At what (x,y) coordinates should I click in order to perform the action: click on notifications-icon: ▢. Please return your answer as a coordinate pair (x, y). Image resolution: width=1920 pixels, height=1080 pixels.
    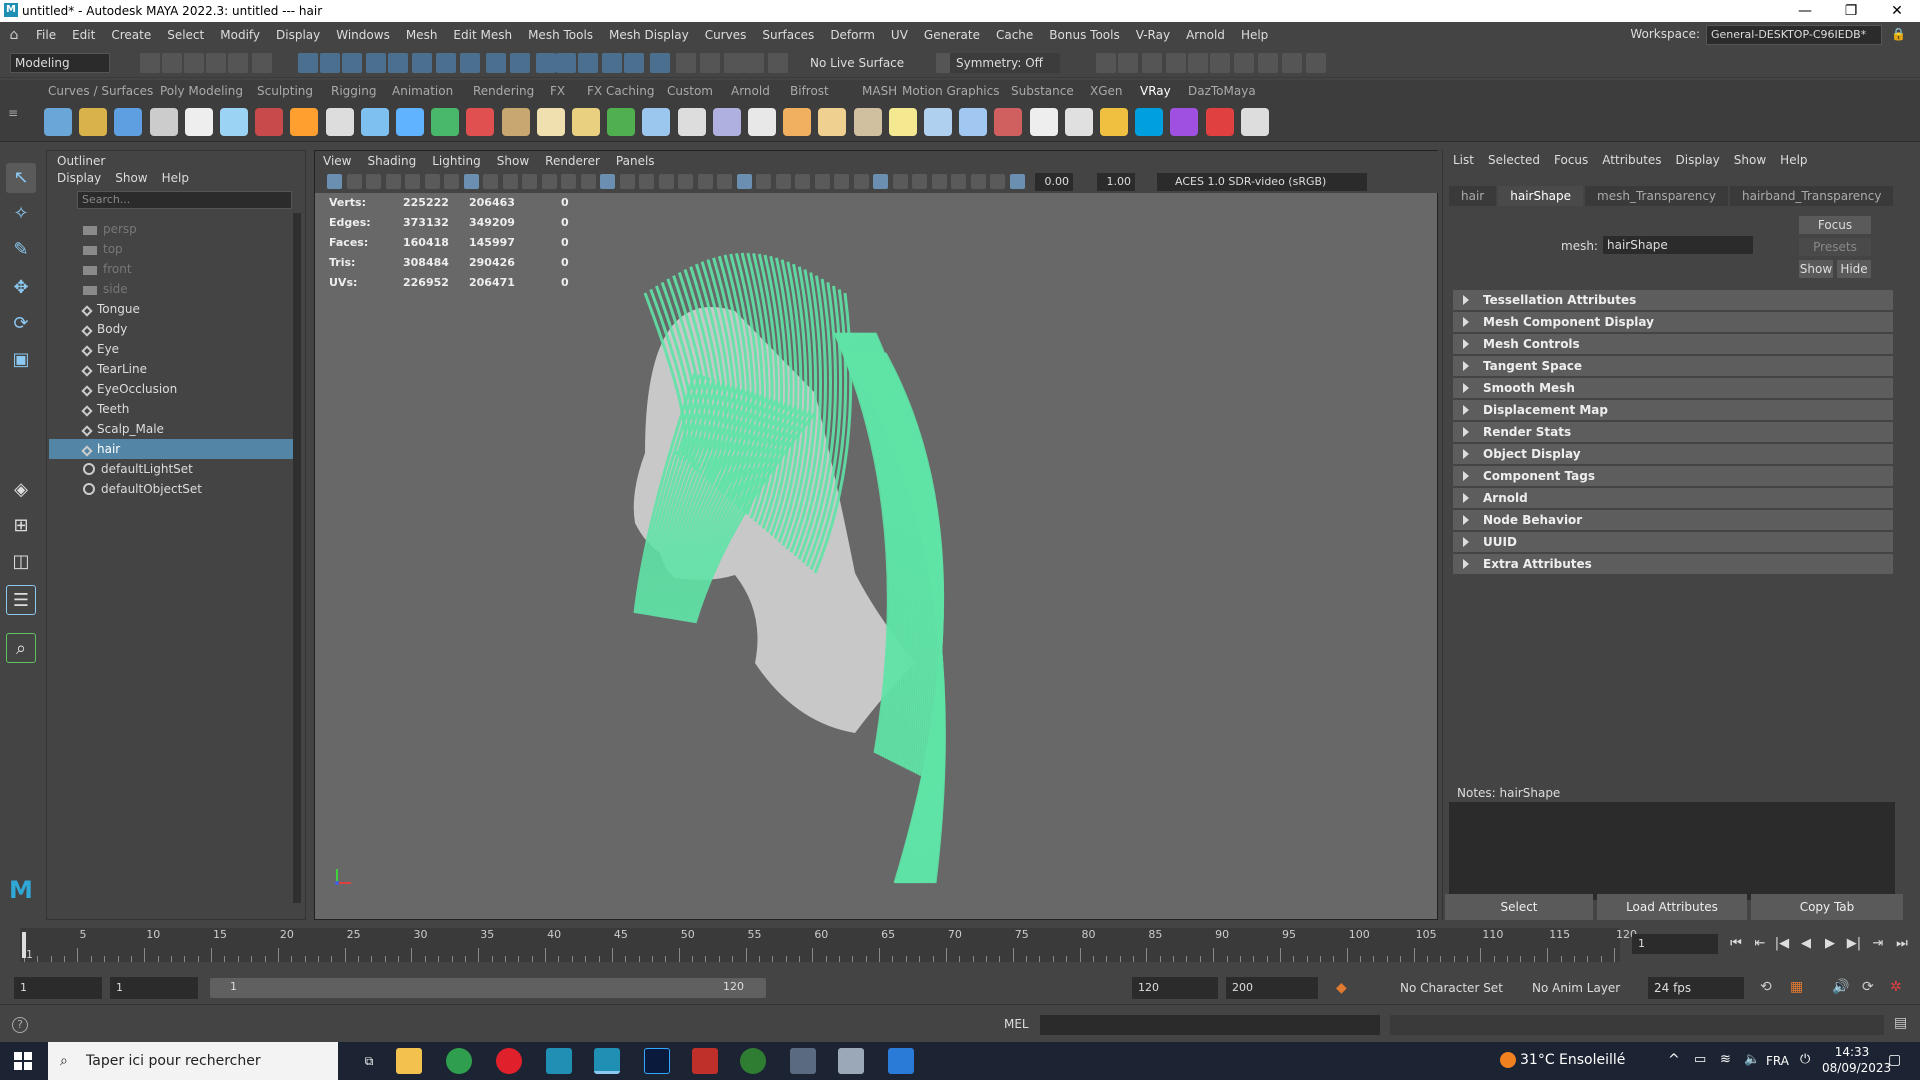
    Looking at the image, I should click on (1894, 1060).